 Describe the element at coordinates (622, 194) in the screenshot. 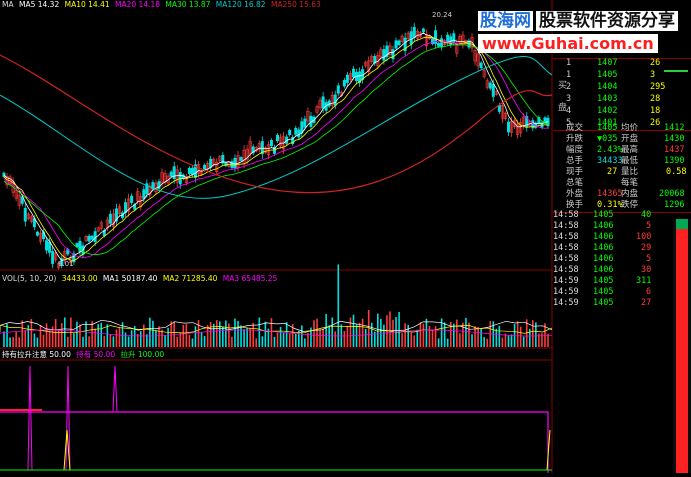

I see `stat-row: 外盘 14365 内盘 20068` at that location.